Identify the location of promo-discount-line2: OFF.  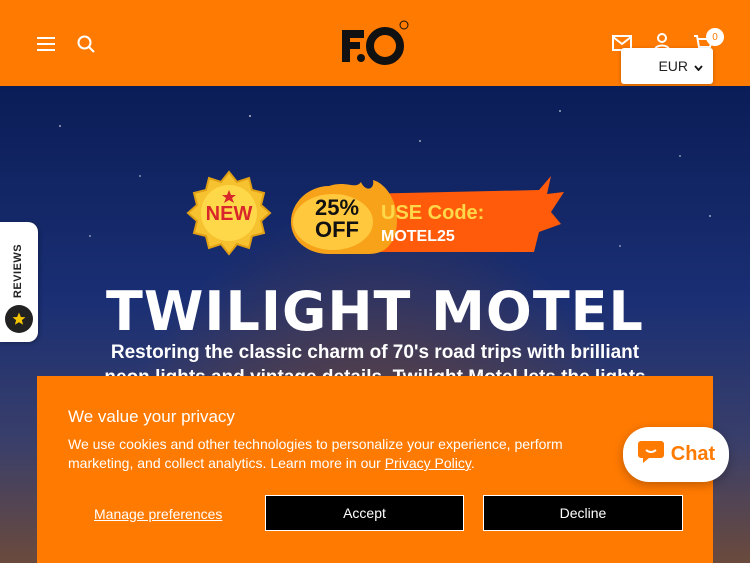
(337, 229).